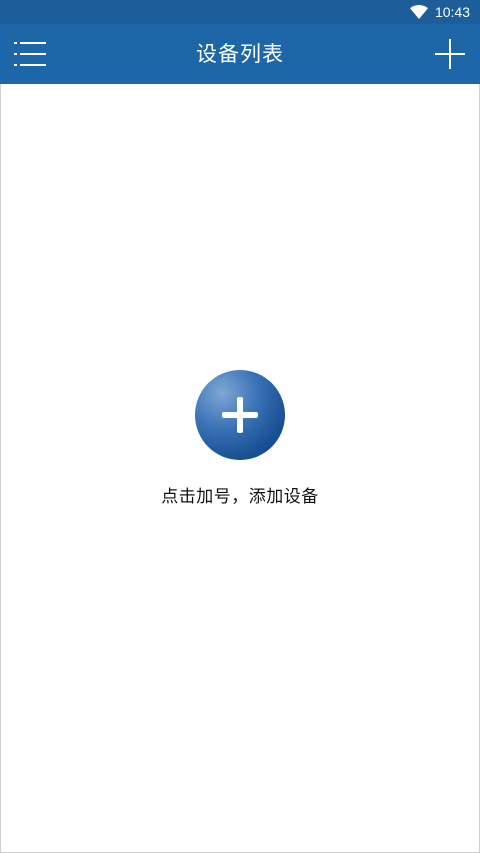 The image size is (480, 853). Describe the element at coordinates (452, 12) in the screenshot. I see `status-time: 10:43` at that location.